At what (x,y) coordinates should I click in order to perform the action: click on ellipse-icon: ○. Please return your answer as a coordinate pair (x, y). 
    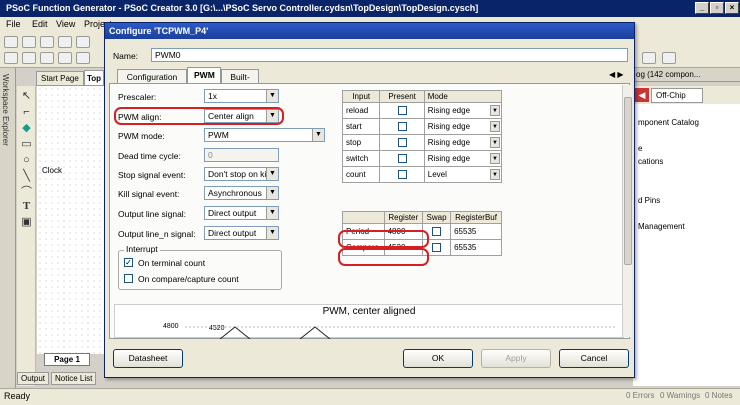
    Looking at the image, I should click on (26, 160).